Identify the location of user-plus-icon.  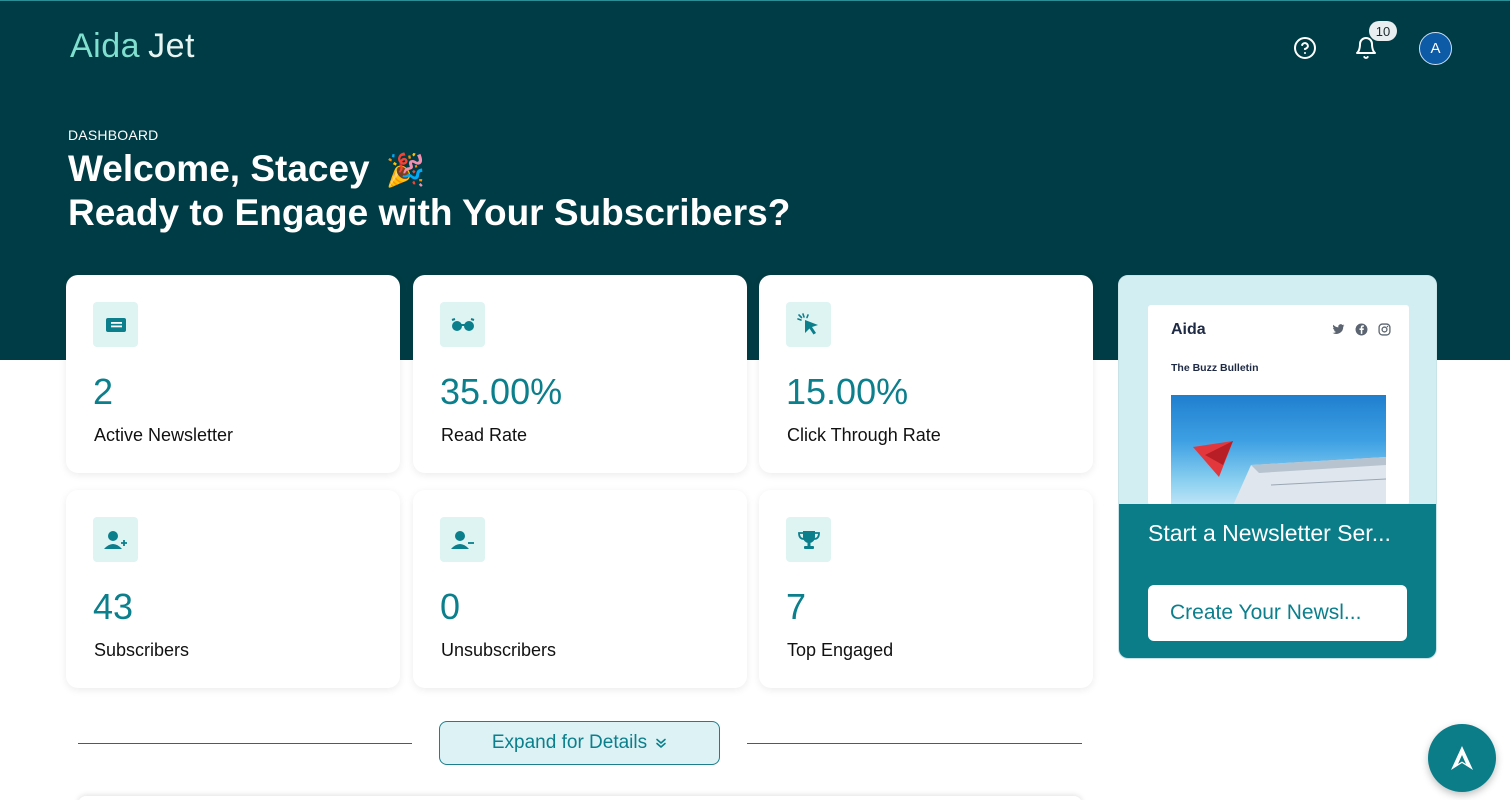
(115, 539).